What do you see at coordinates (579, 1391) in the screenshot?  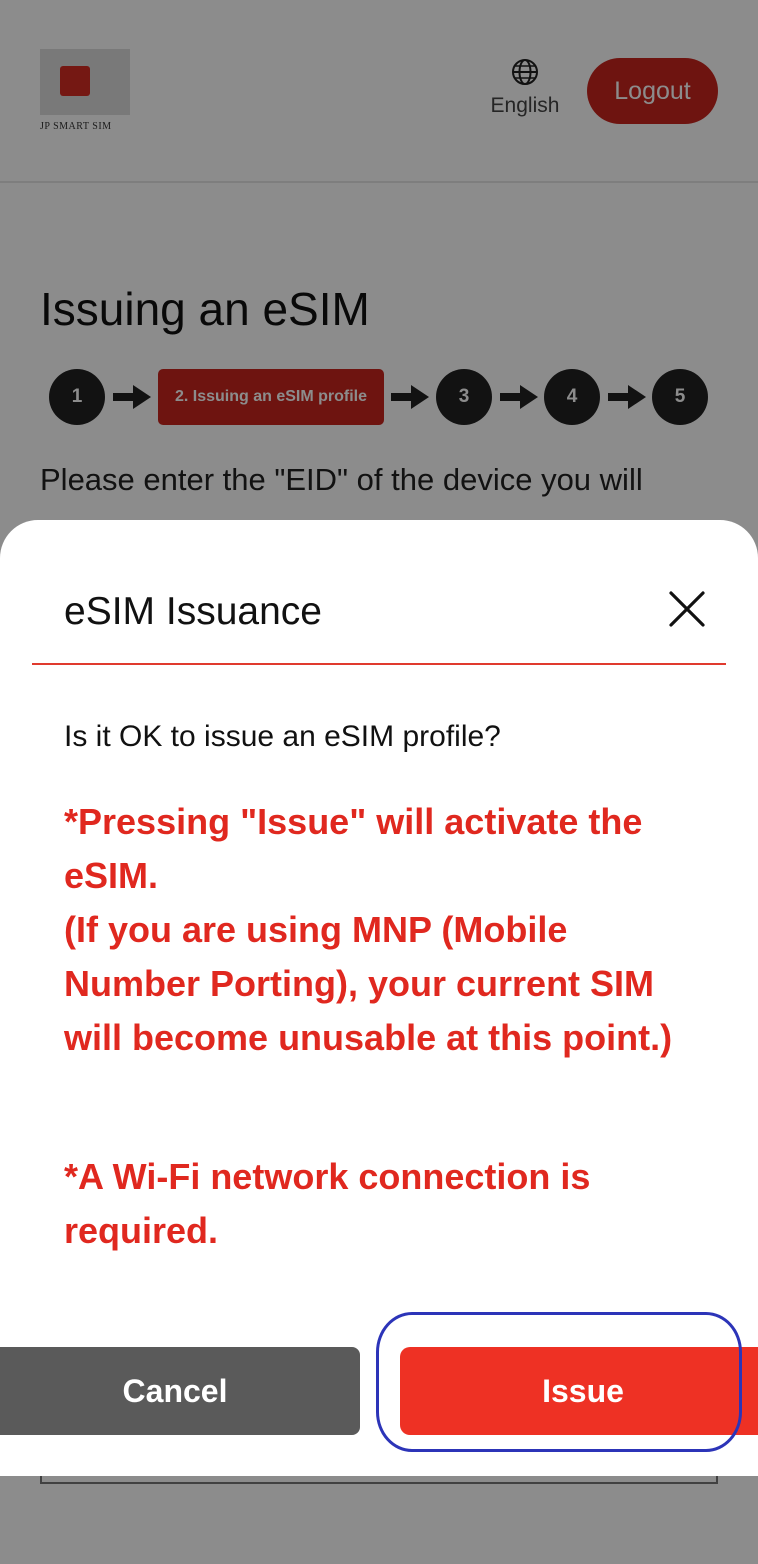 I see `issue-button: Issue` at bounding box center [579, 1391].